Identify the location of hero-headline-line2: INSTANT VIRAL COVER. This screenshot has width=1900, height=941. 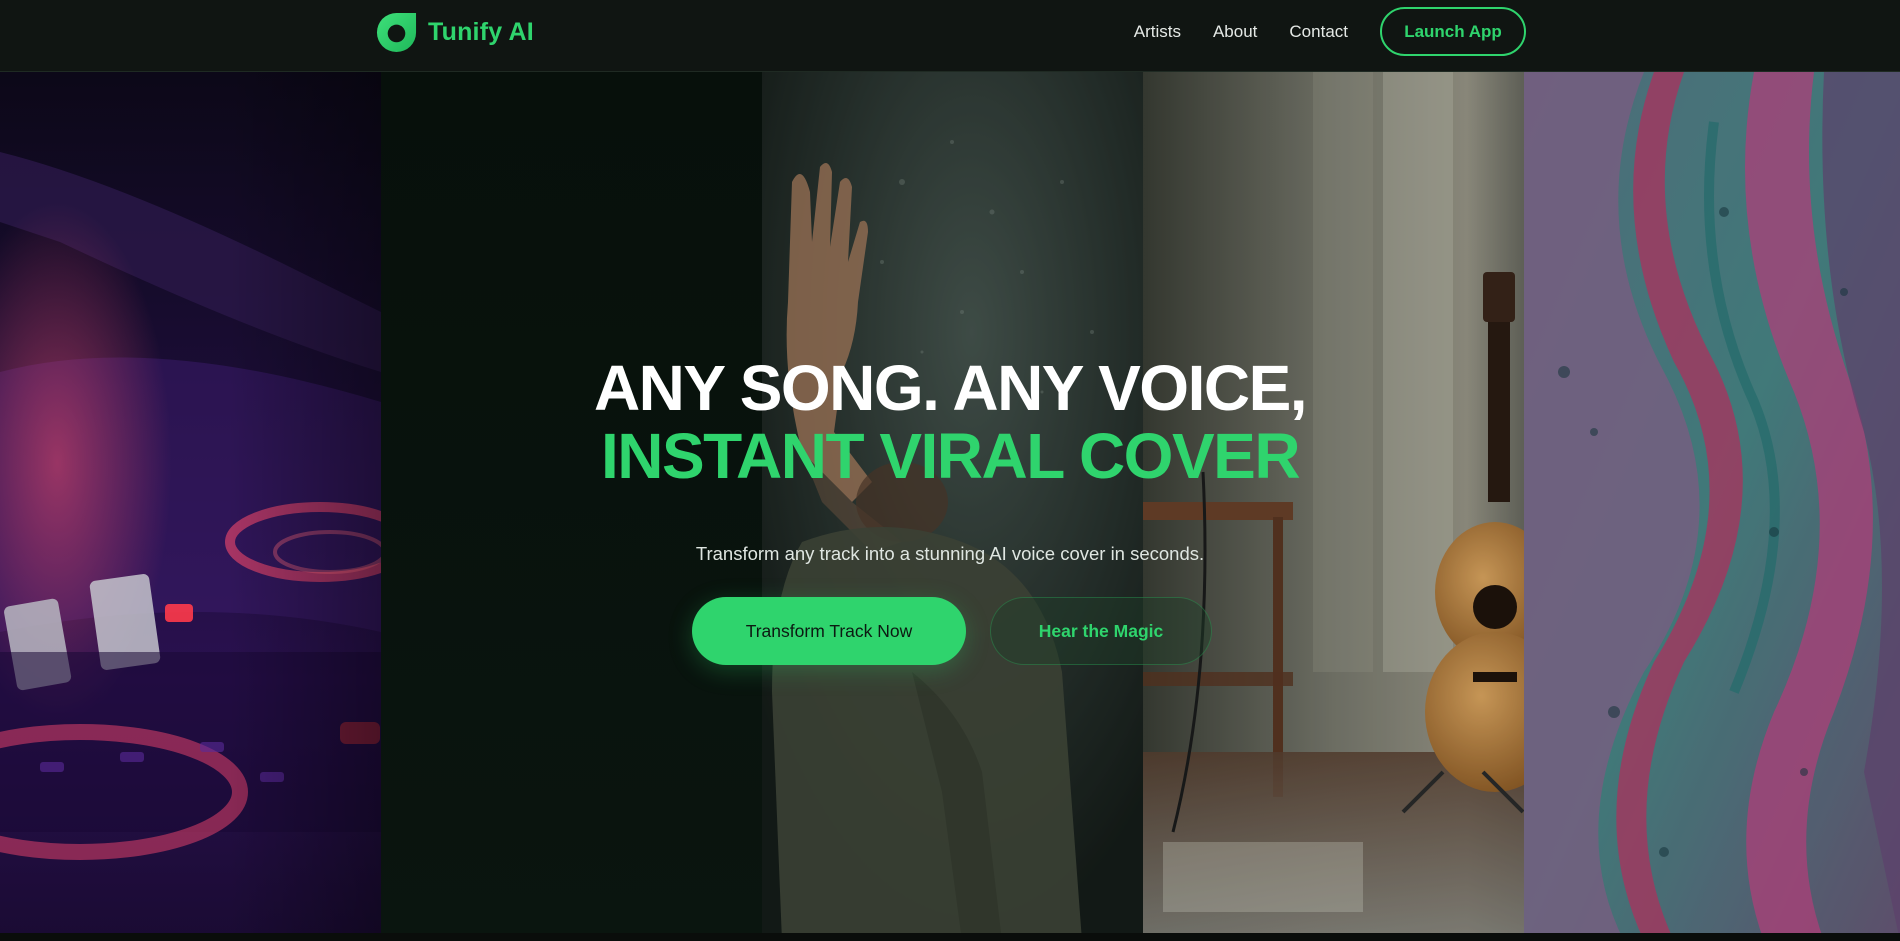
(950, 456).